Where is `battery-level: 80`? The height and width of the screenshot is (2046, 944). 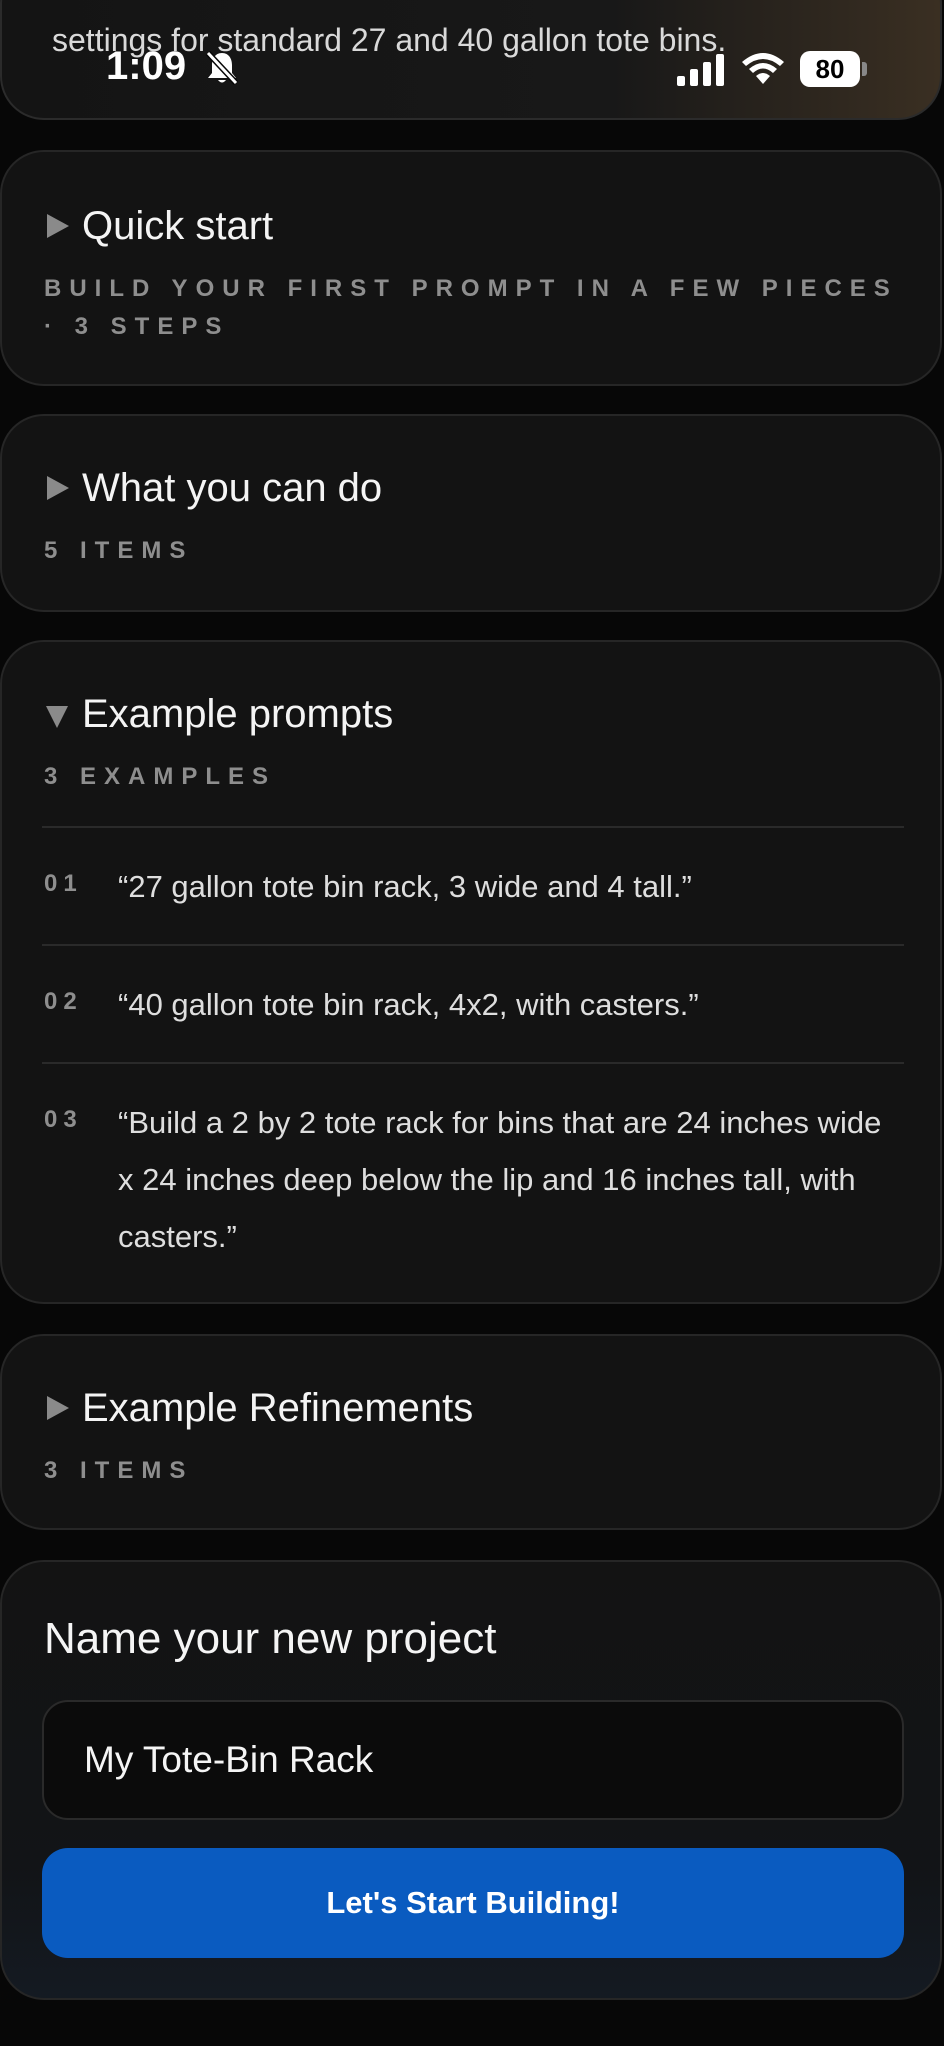
battery-level: 80 is located at coordinates (830, 68).